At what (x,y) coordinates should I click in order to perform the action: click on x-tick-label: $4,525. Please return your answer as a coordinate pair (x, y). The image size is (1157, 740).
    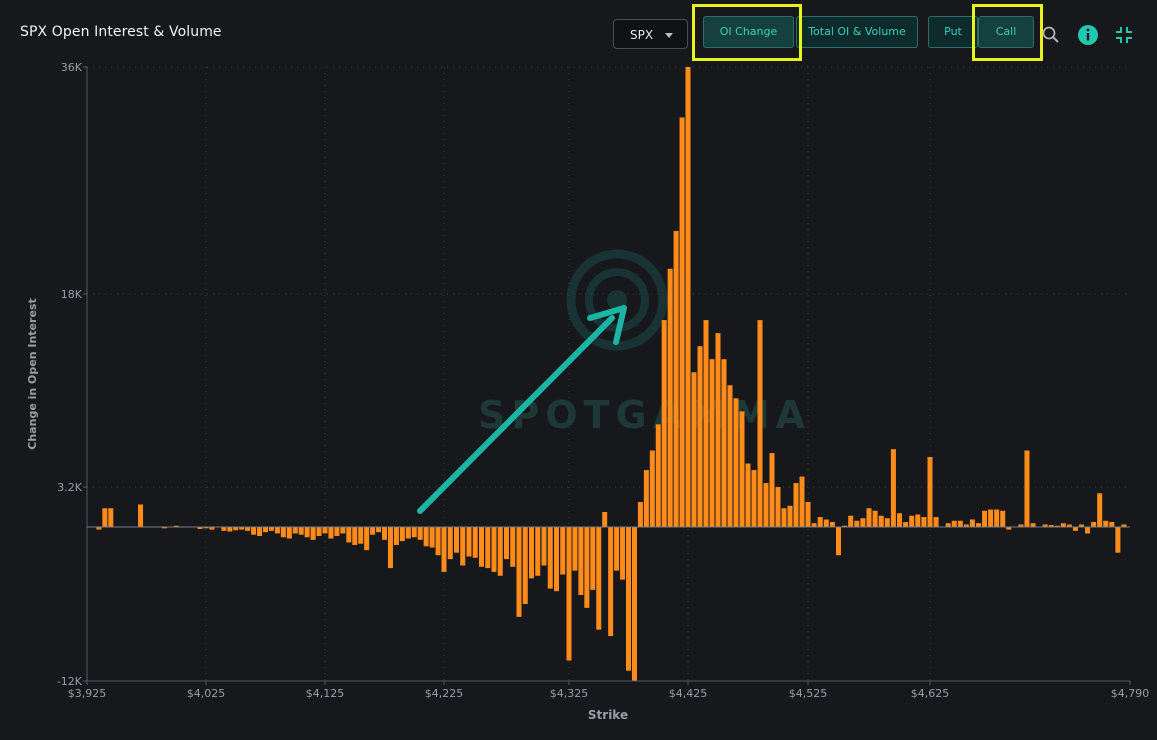
    Looking at the image, I should click on (808, 693).